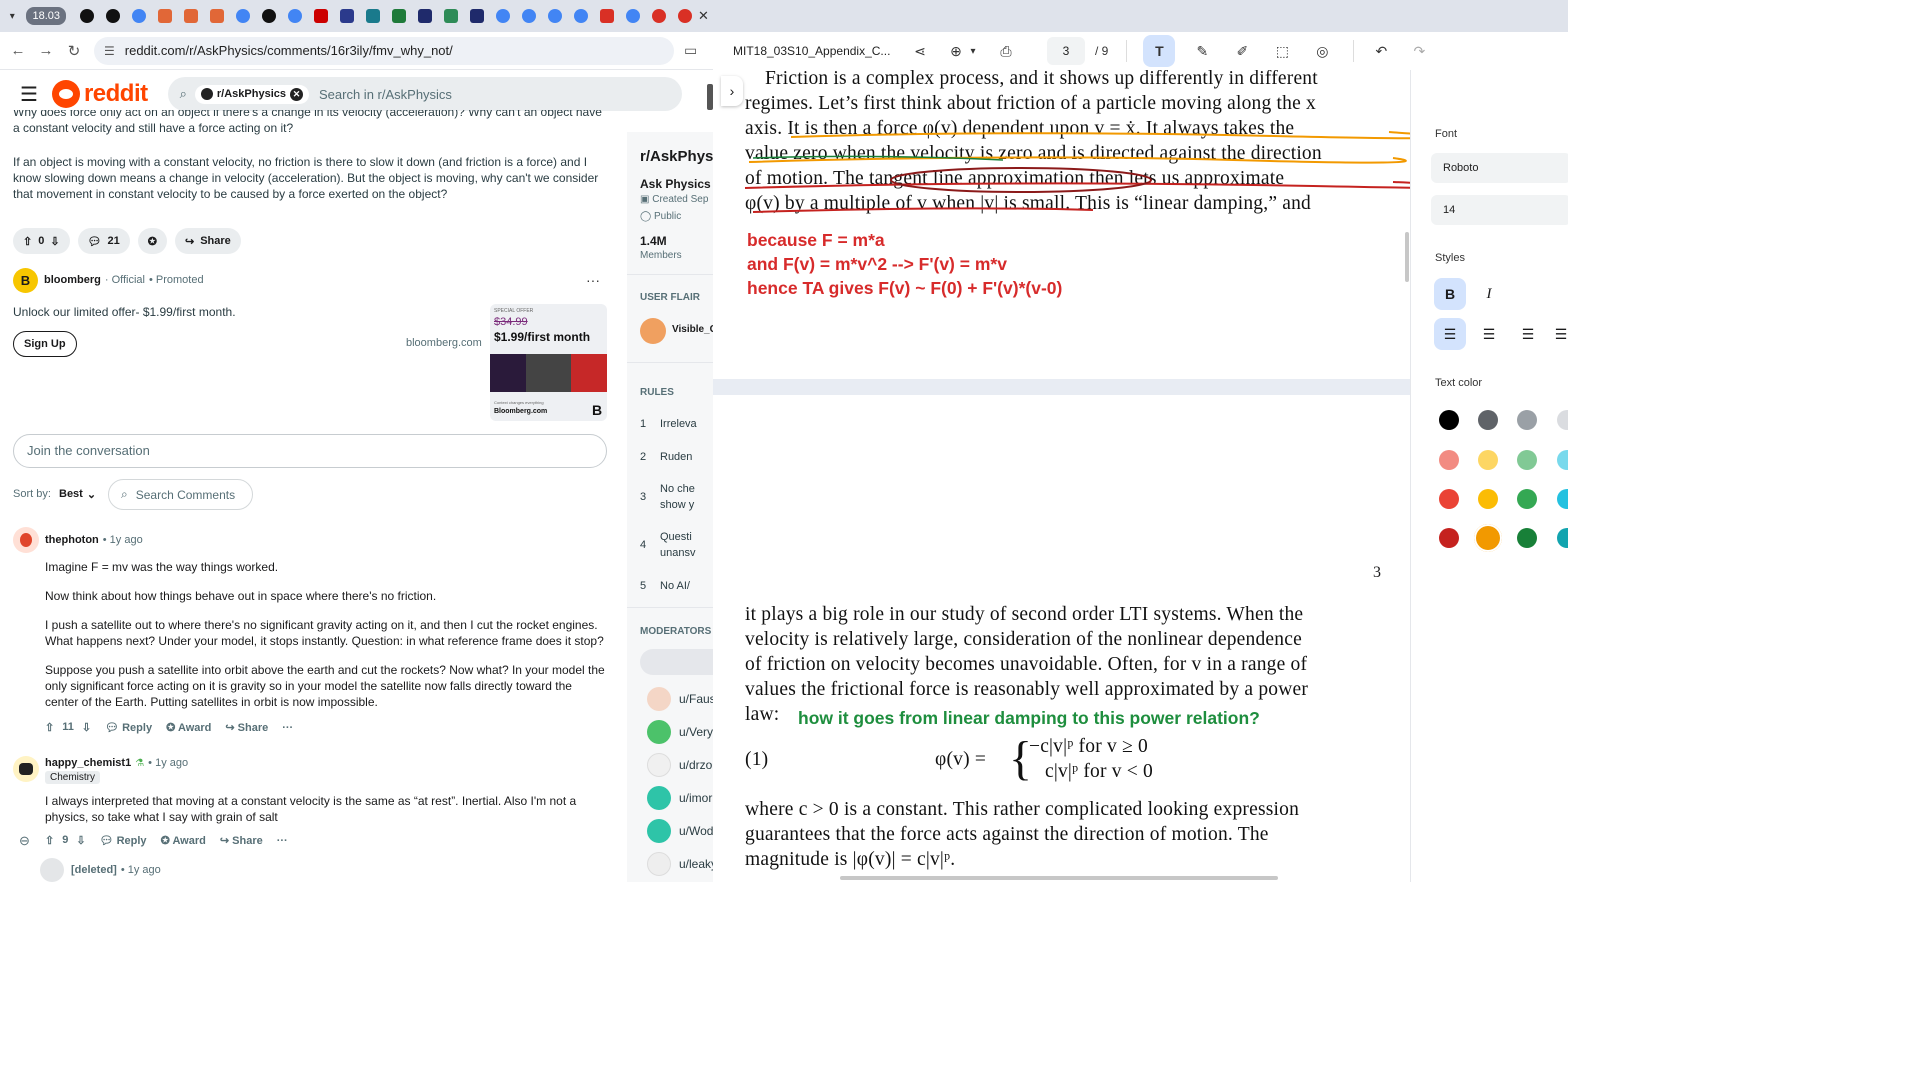 This screenshot has width=1920, height=1080. Describe the element at coordinates (920, 51) in the screenshot. I see `share-icon: ⋖` at that location.